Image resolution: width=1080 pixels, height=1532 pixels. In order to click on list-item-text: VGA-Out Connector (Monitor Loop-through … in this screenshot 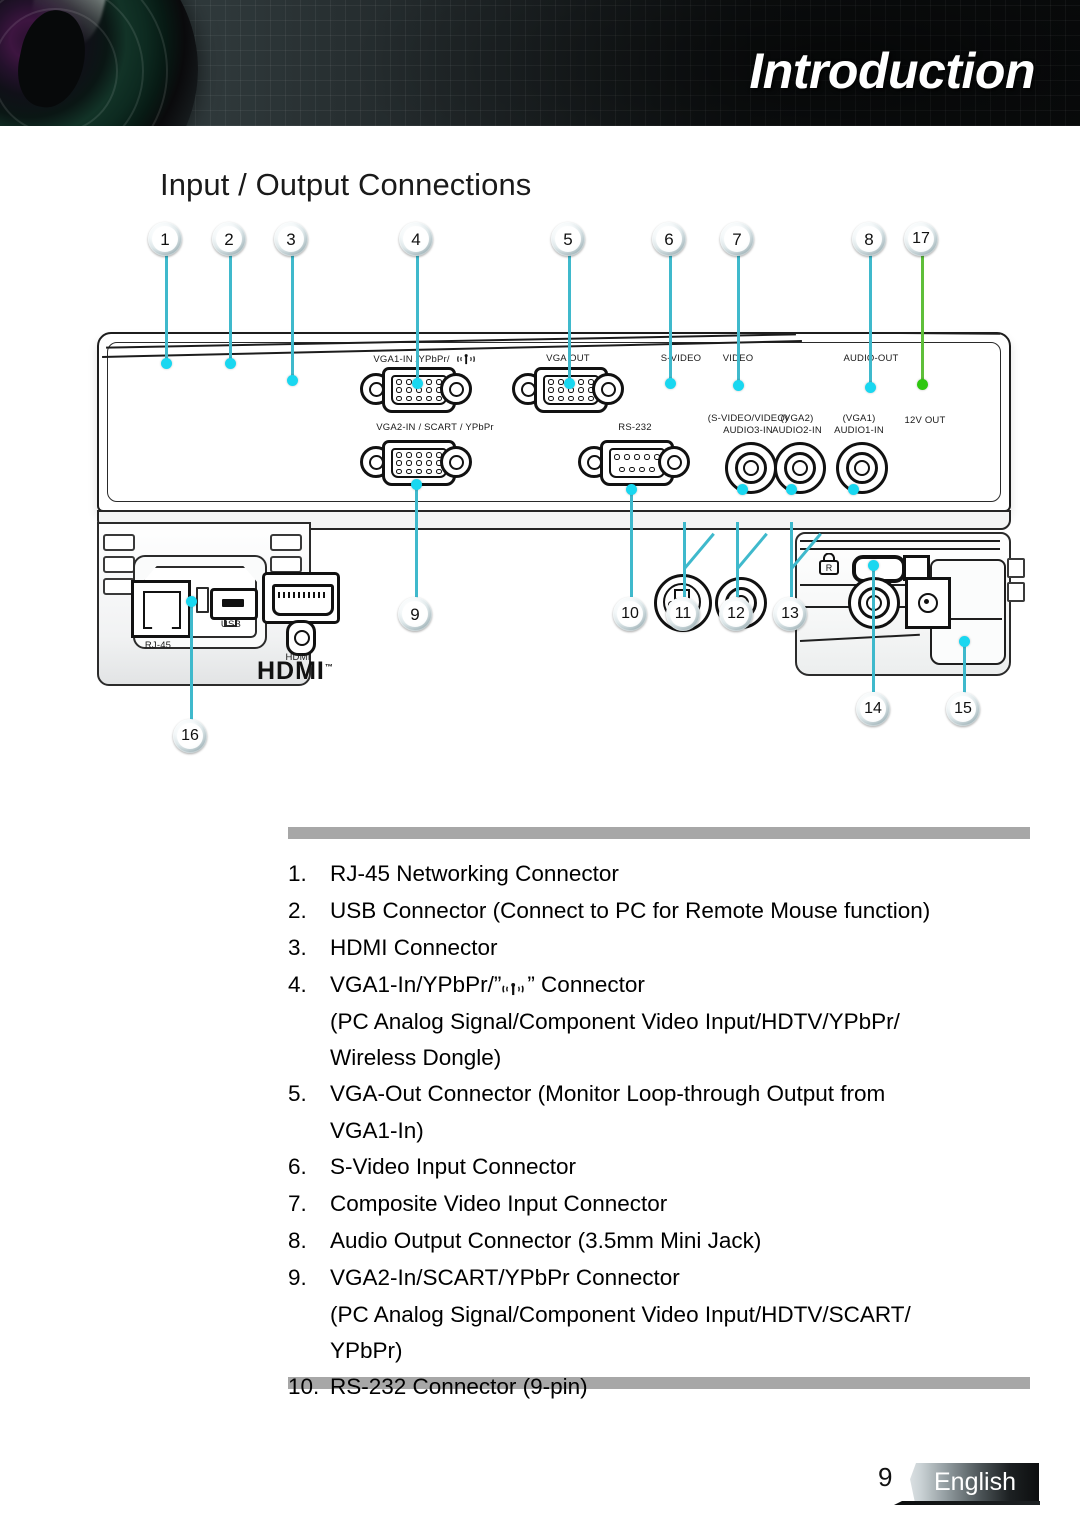, I will do `click(608, 1093)`.